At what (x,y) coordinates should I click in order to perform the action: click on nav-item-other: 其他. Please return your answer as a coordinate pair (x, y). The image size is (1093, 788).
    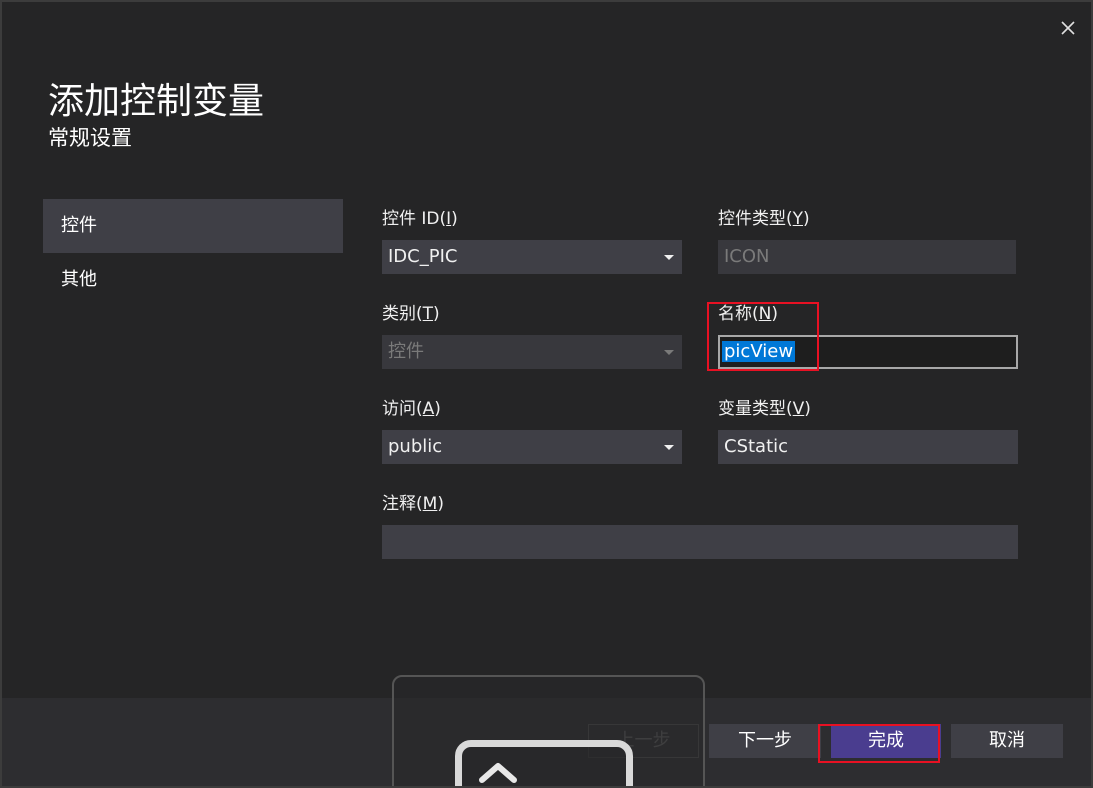
    Looking at the image, I should click on (193, 280).